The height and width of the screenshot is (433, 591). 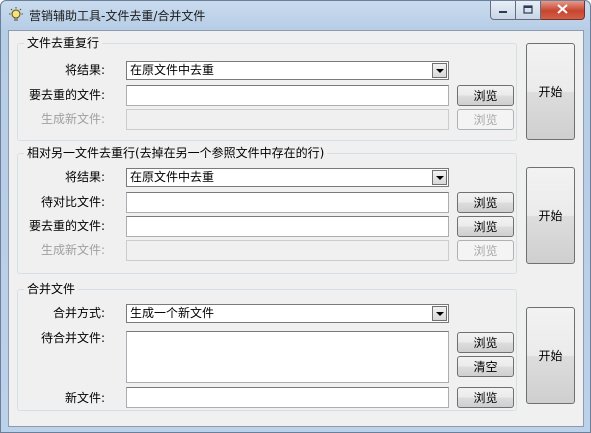 I want to click on dedup-group-title: 文件去重复行, so click(x=63, y=43).